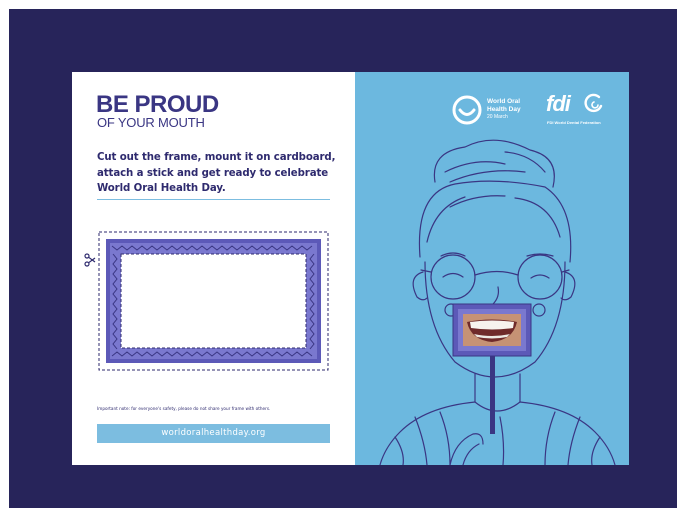 This screenshot has width=686, height=516. Describe the element at coordinates (497, 117) in the screenshot. I see `event-date: 20 March` at that location.